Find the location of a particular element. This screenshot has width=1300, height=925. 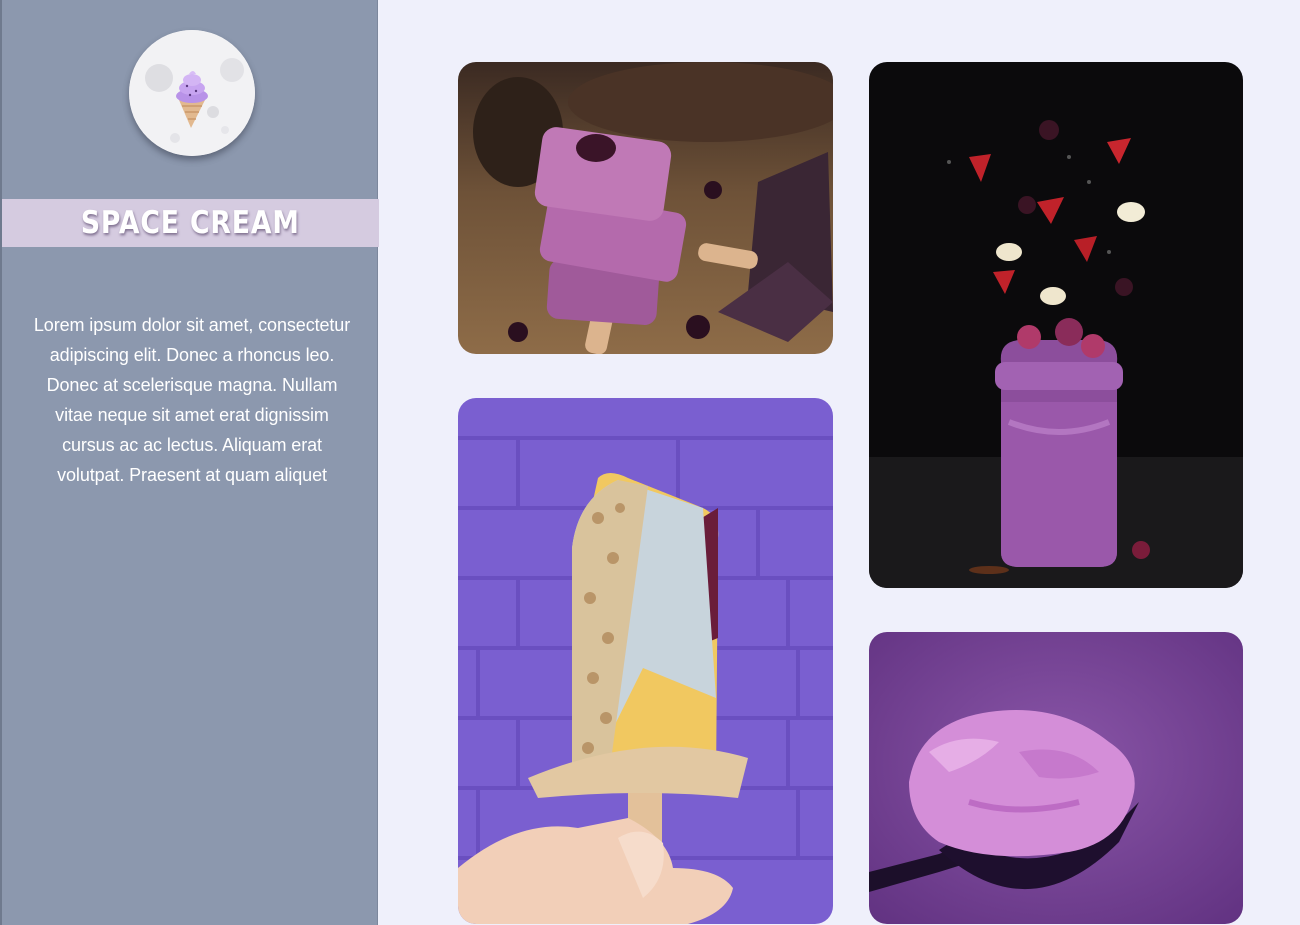

brand-title-band: SPACE CREAM is located at coordinates (190, 223).